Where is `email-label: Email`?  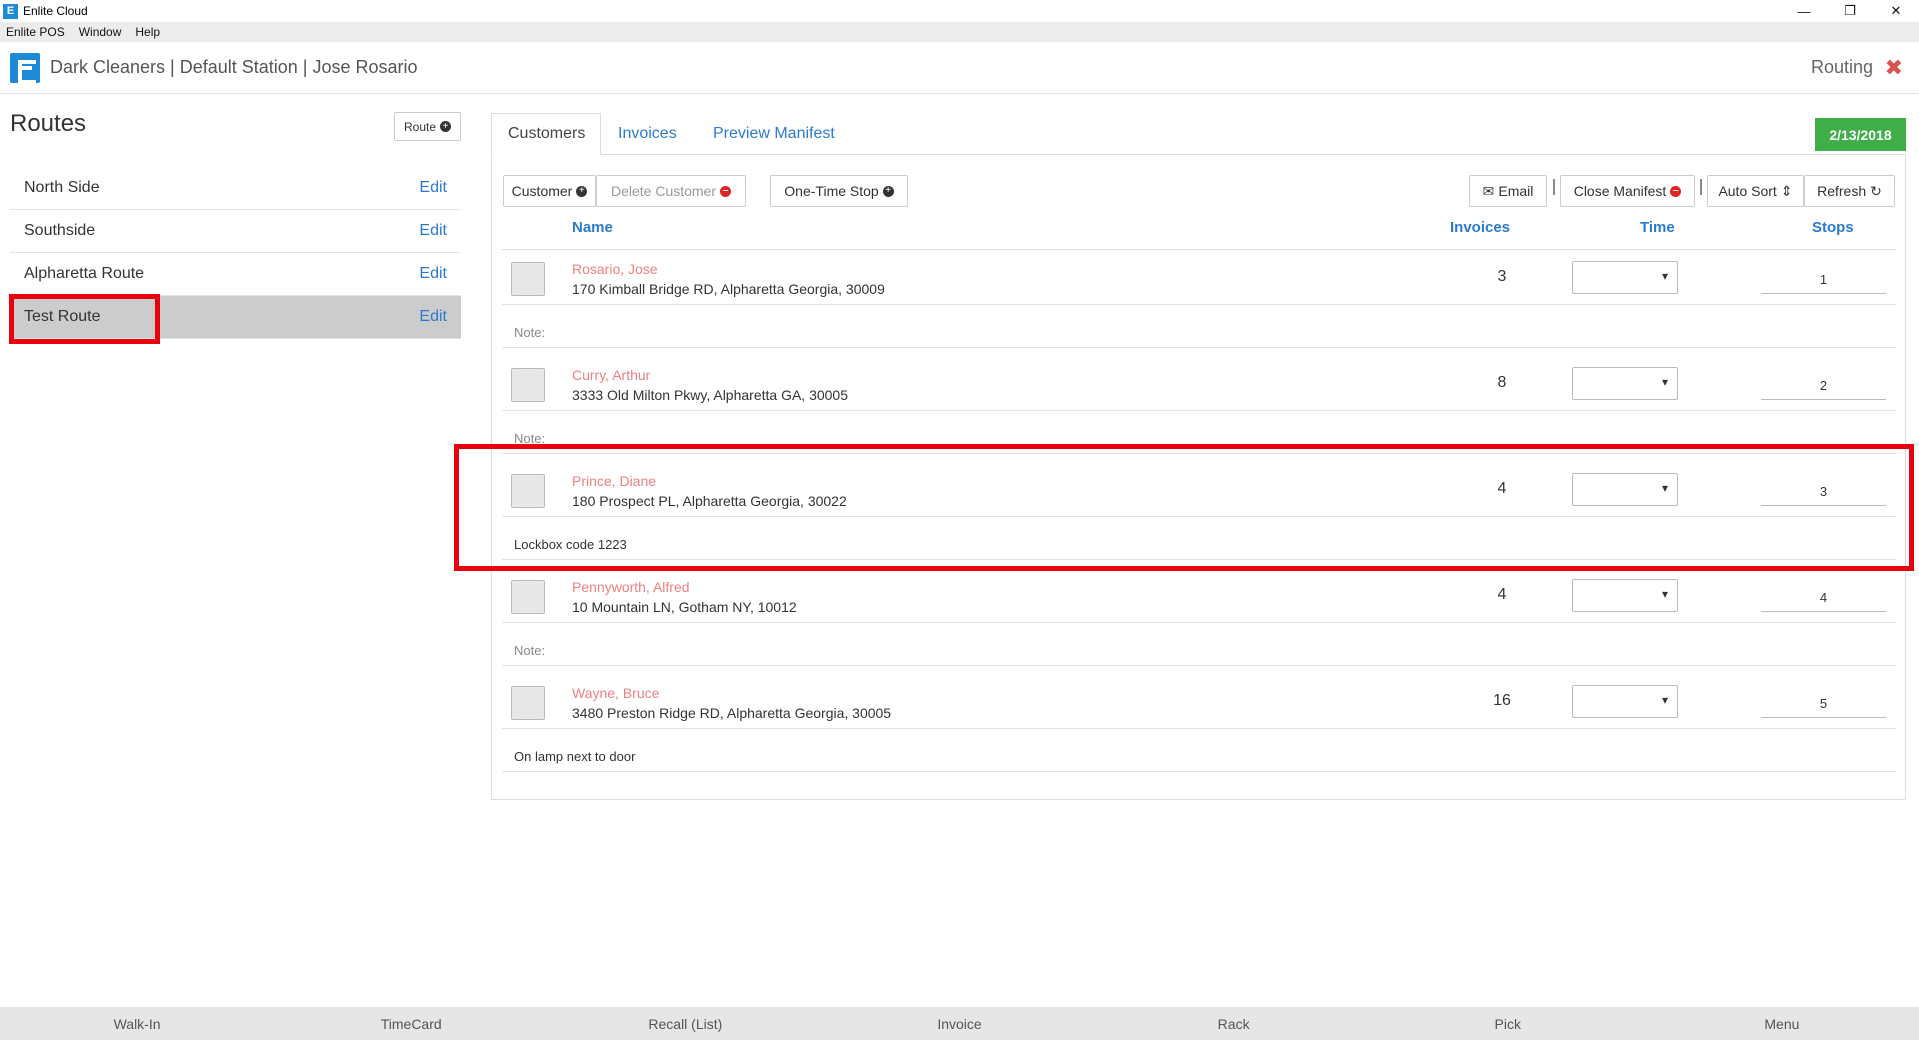 email-label: Email is located at coordinates (1516, 191).